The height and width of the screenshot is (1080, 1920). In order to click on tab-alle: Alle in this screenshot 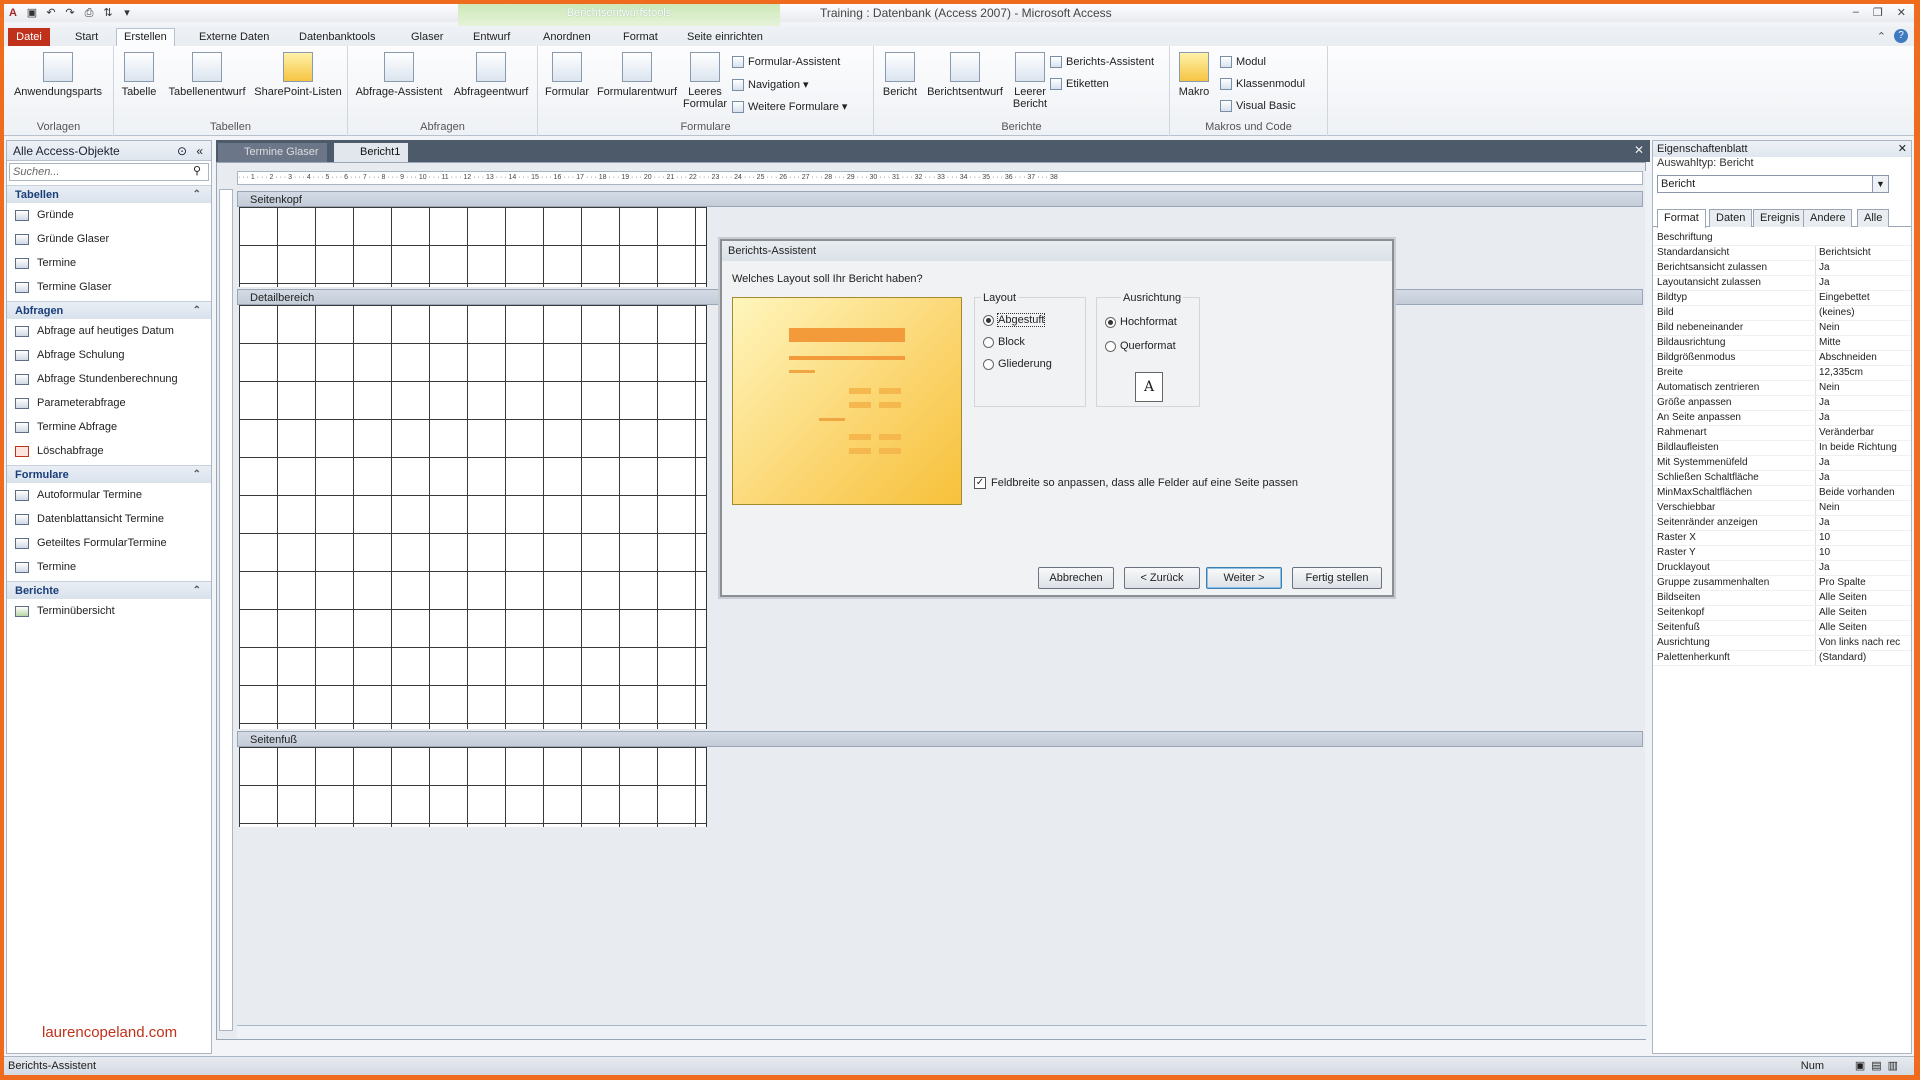, I will do `click(1873, 218)`.